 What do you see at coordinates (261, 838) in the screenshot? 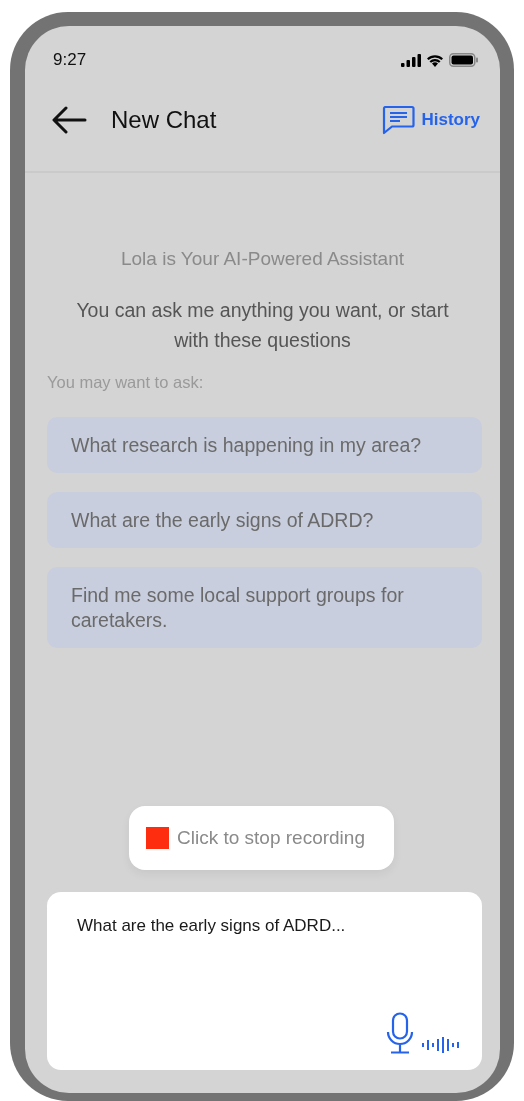
I see `stop-recording-button: Click to stop recording` at bounding box center [261, 838].